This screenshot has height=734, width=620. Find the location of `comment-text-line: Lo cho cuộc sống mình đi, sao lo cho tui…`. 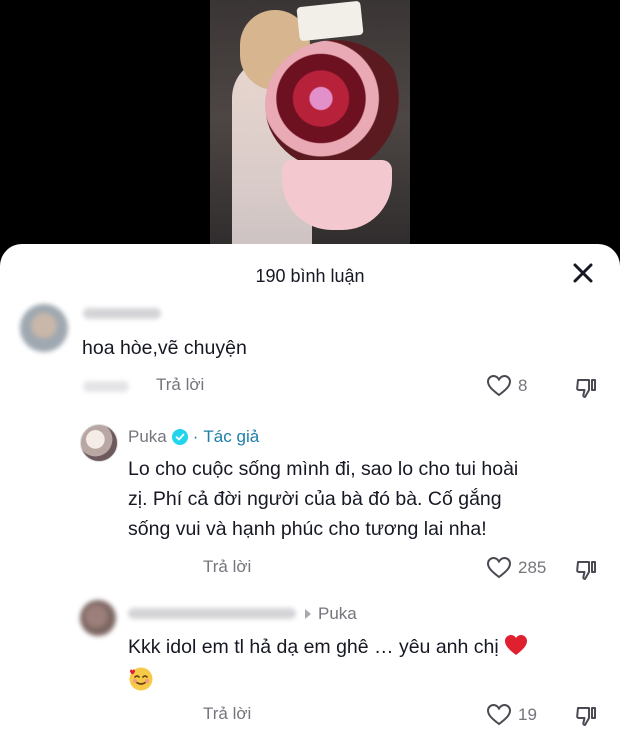

comment-text-line: Lo cho cuộc sống mình đi, sao lo cho tui… is located at coordinates (323, 469).